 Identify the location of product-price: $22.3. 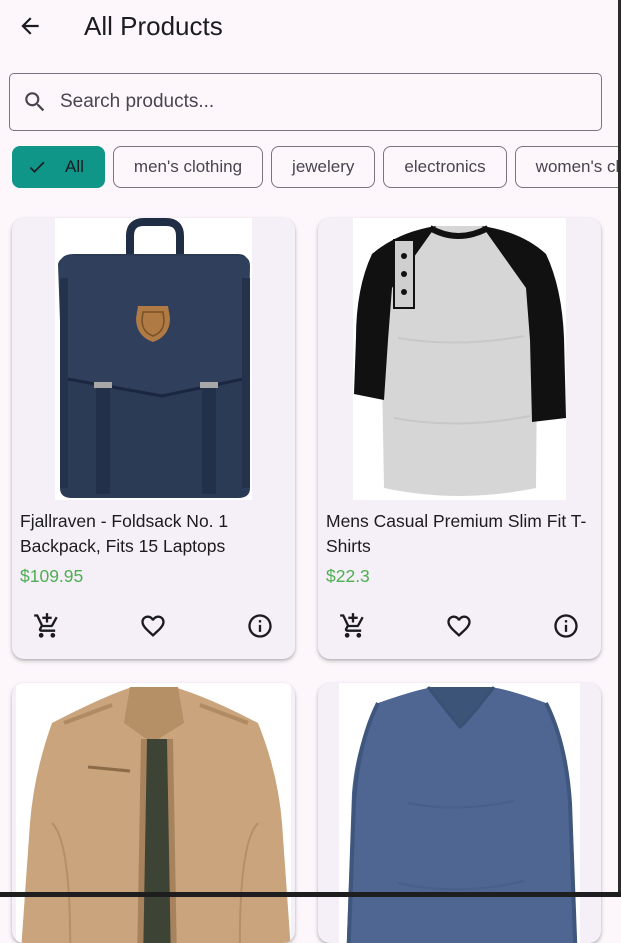
(348, 576).